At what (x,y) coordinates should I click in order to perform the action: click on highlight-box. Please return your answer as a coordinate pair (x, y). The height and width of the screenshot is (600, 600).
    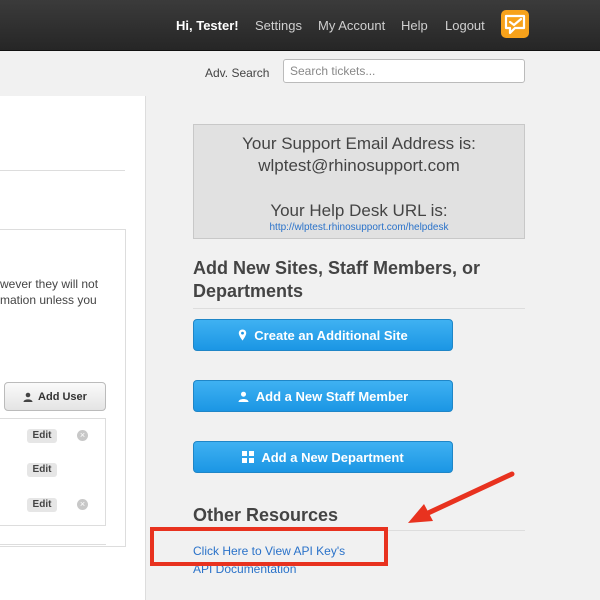
    Looking at the image, I should click on (269, 546).